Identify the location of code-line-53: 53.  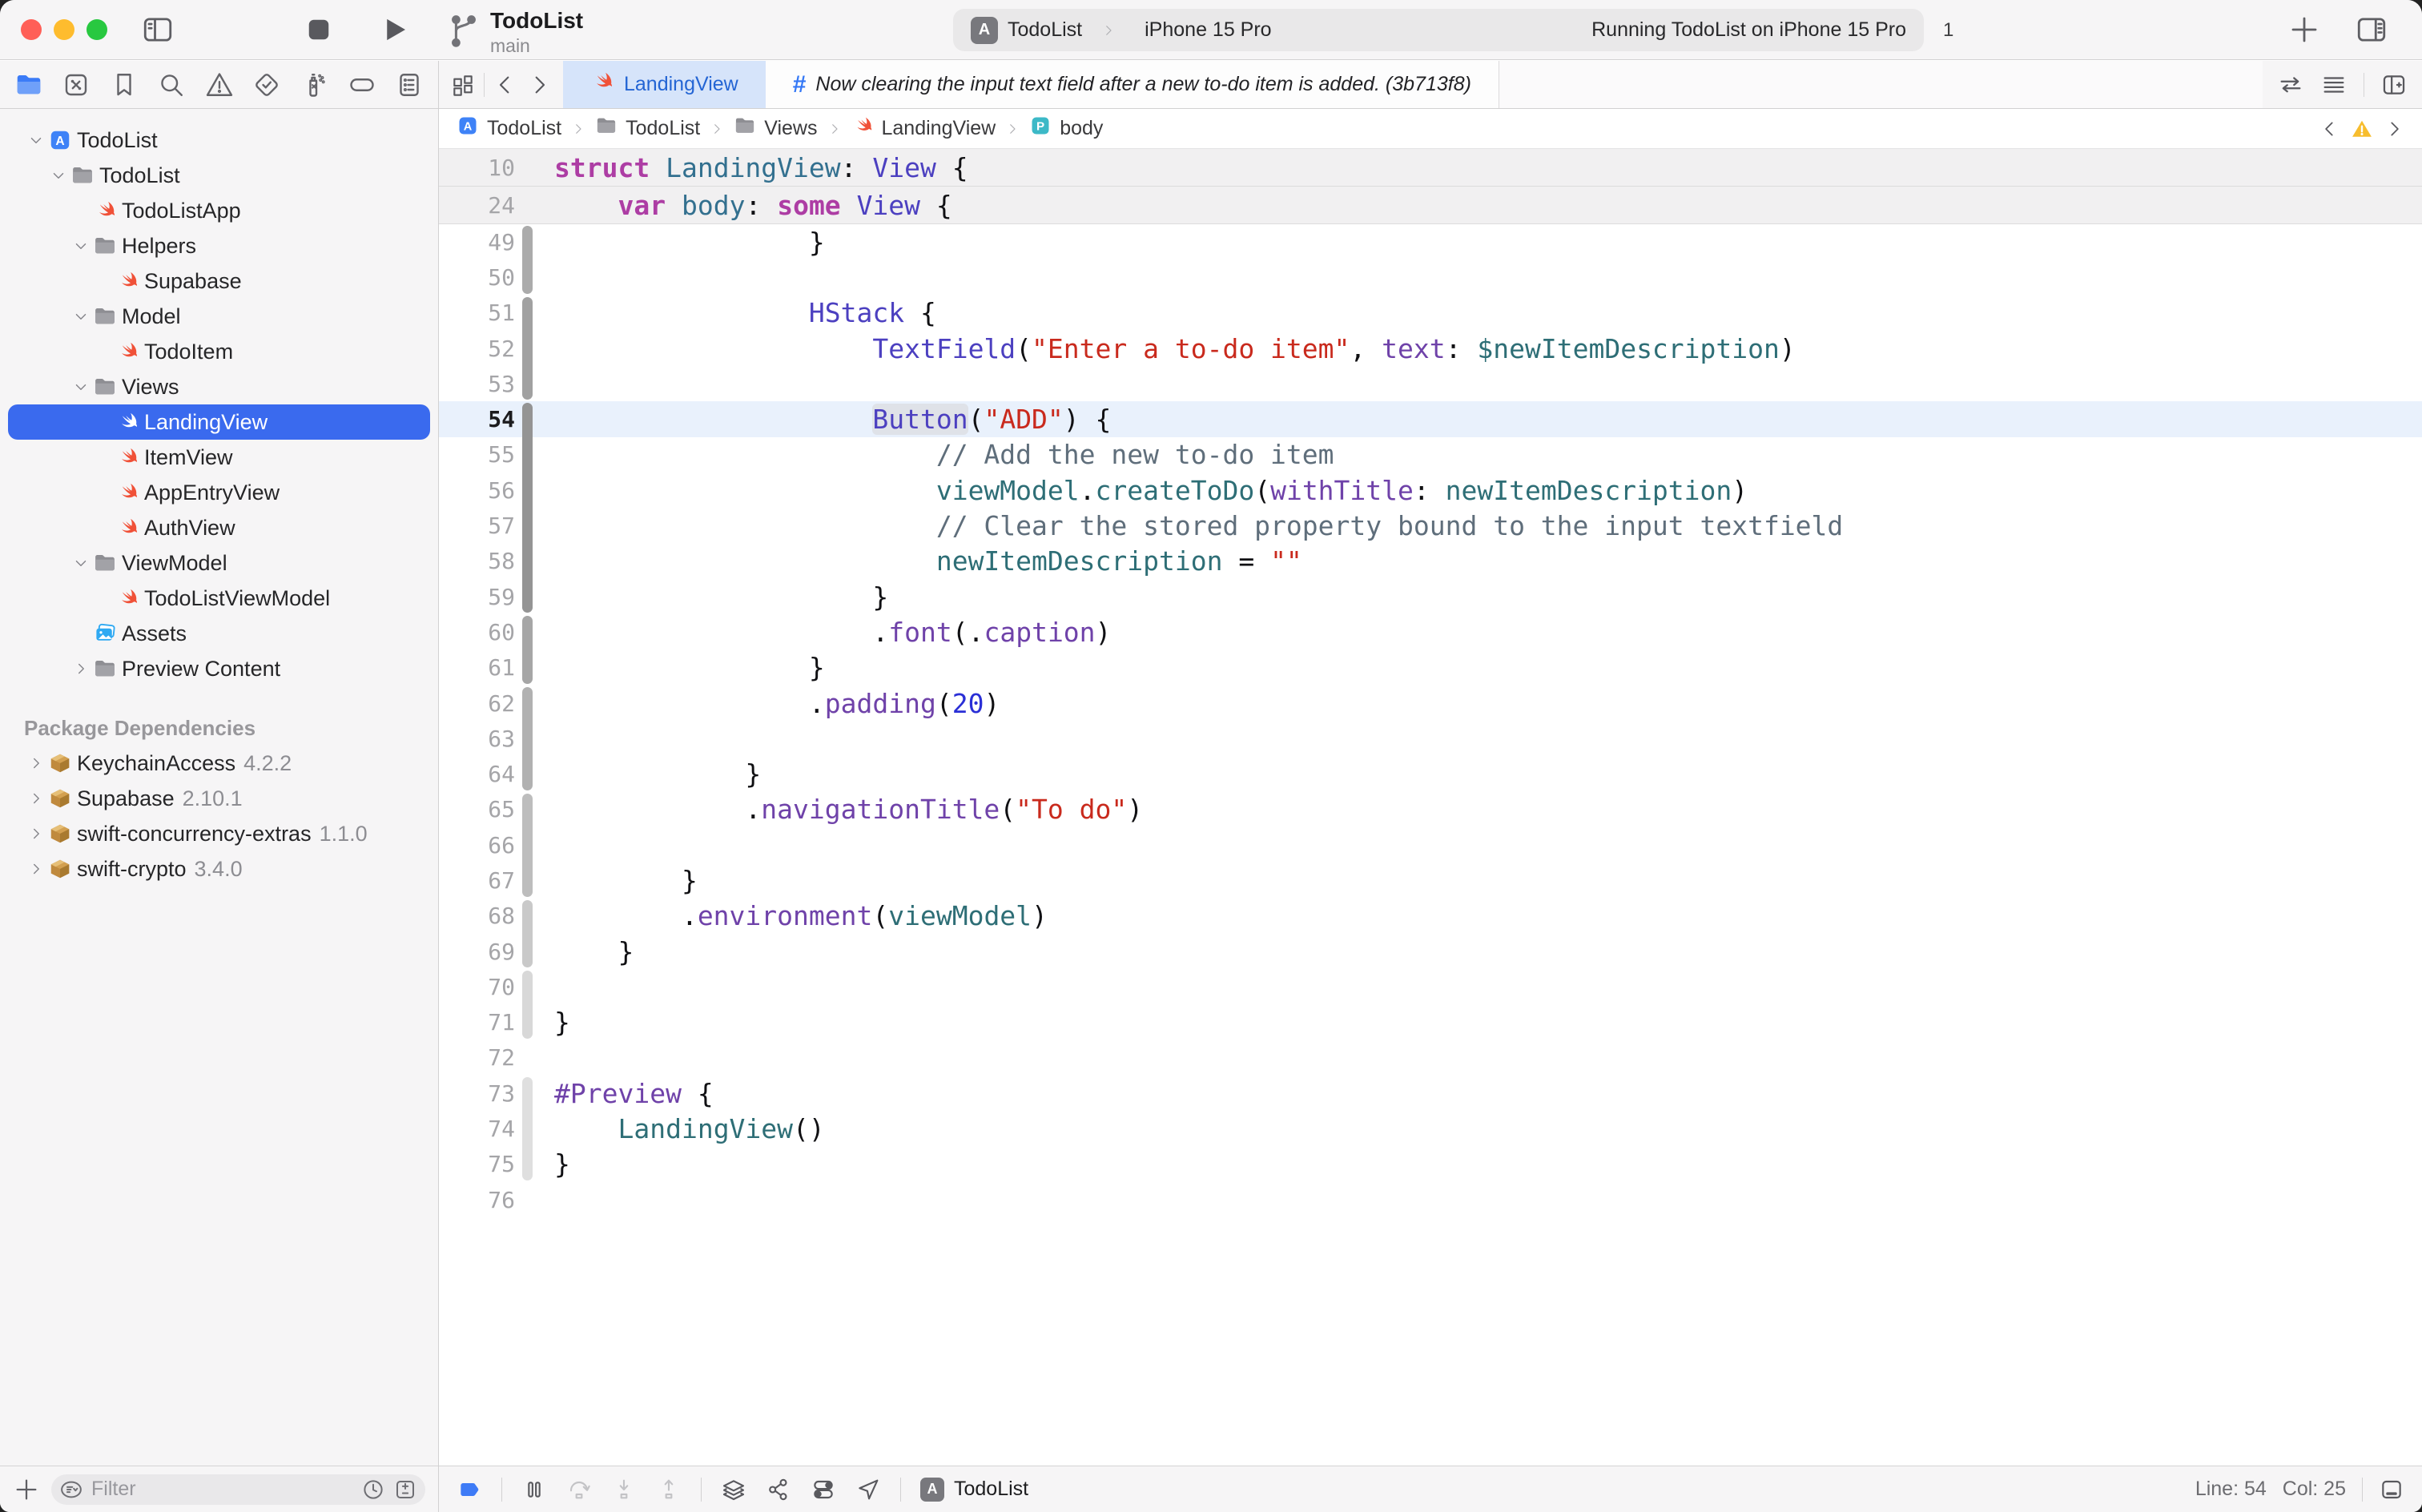
(1431, 383).